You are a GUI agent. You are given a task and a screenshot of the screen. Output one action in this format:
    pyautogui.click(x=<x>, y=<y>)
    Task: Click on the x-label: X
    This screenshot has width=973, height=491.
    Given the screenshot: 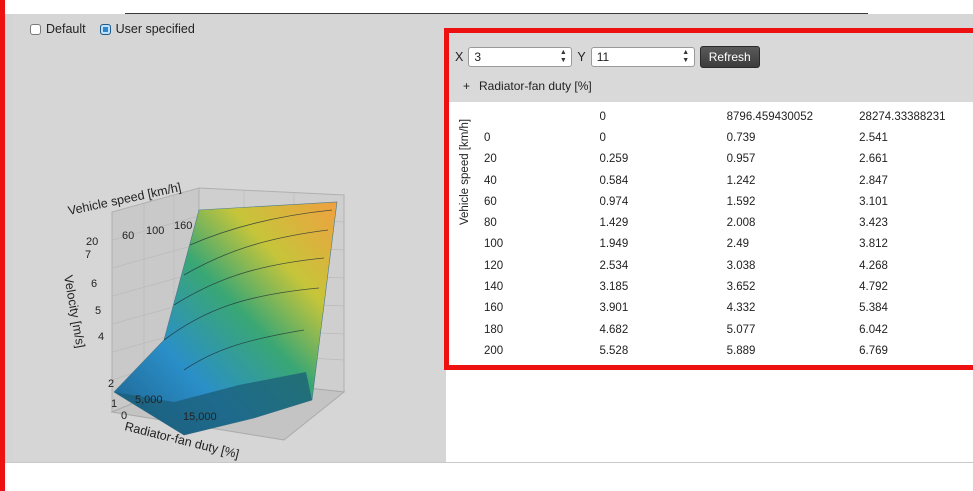 What is the action you would take?
    pyautogui.click(x=459, y=57)
    